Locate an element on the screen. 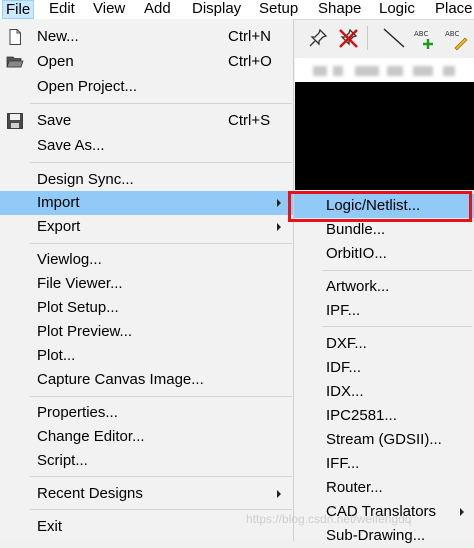 The image size is (474, 548). menu-add: Add is located at coordinates (157, 9).